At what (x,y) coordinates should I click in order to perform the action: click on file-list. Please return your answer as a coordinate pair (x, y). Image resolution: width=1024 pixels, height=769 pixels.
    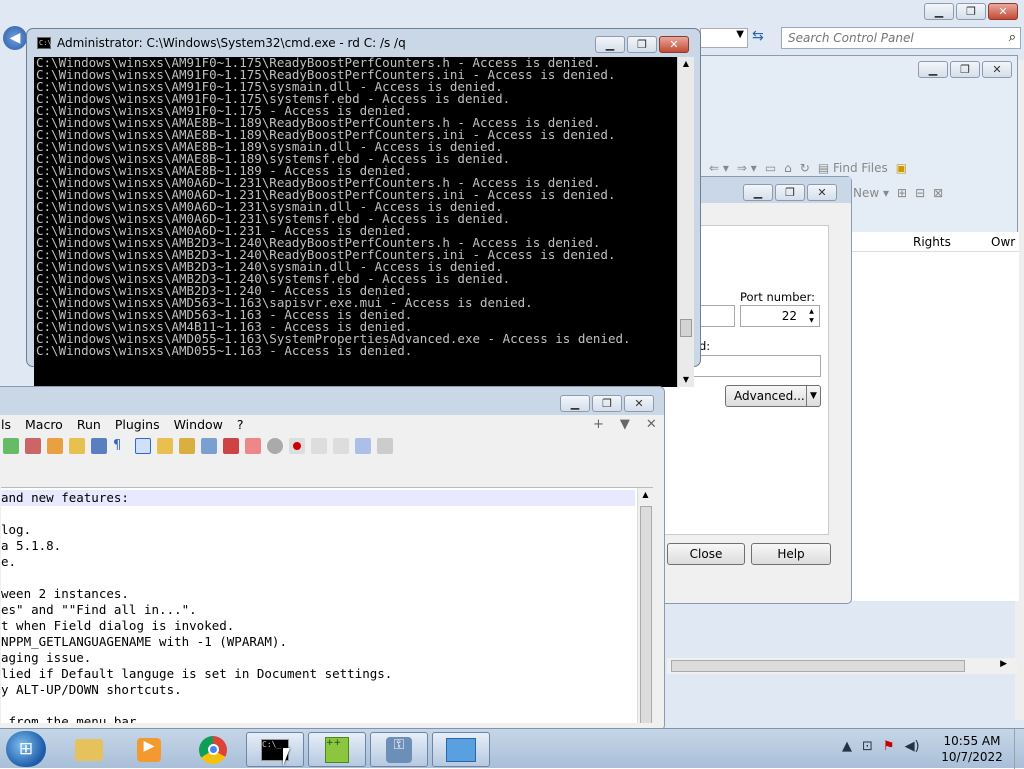
    Looking at the image, I should click on (935, 426).